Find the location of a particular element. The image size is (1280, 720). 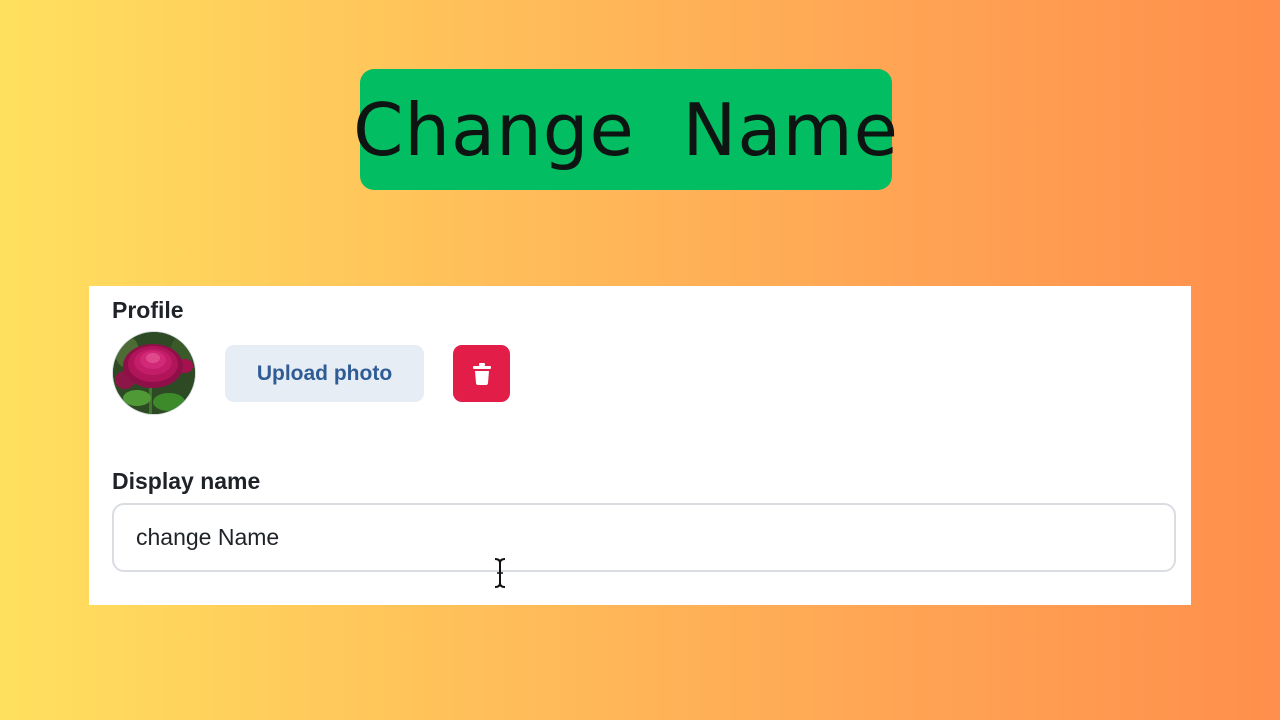

delete-photo-button is located at coordinates (481, 373).